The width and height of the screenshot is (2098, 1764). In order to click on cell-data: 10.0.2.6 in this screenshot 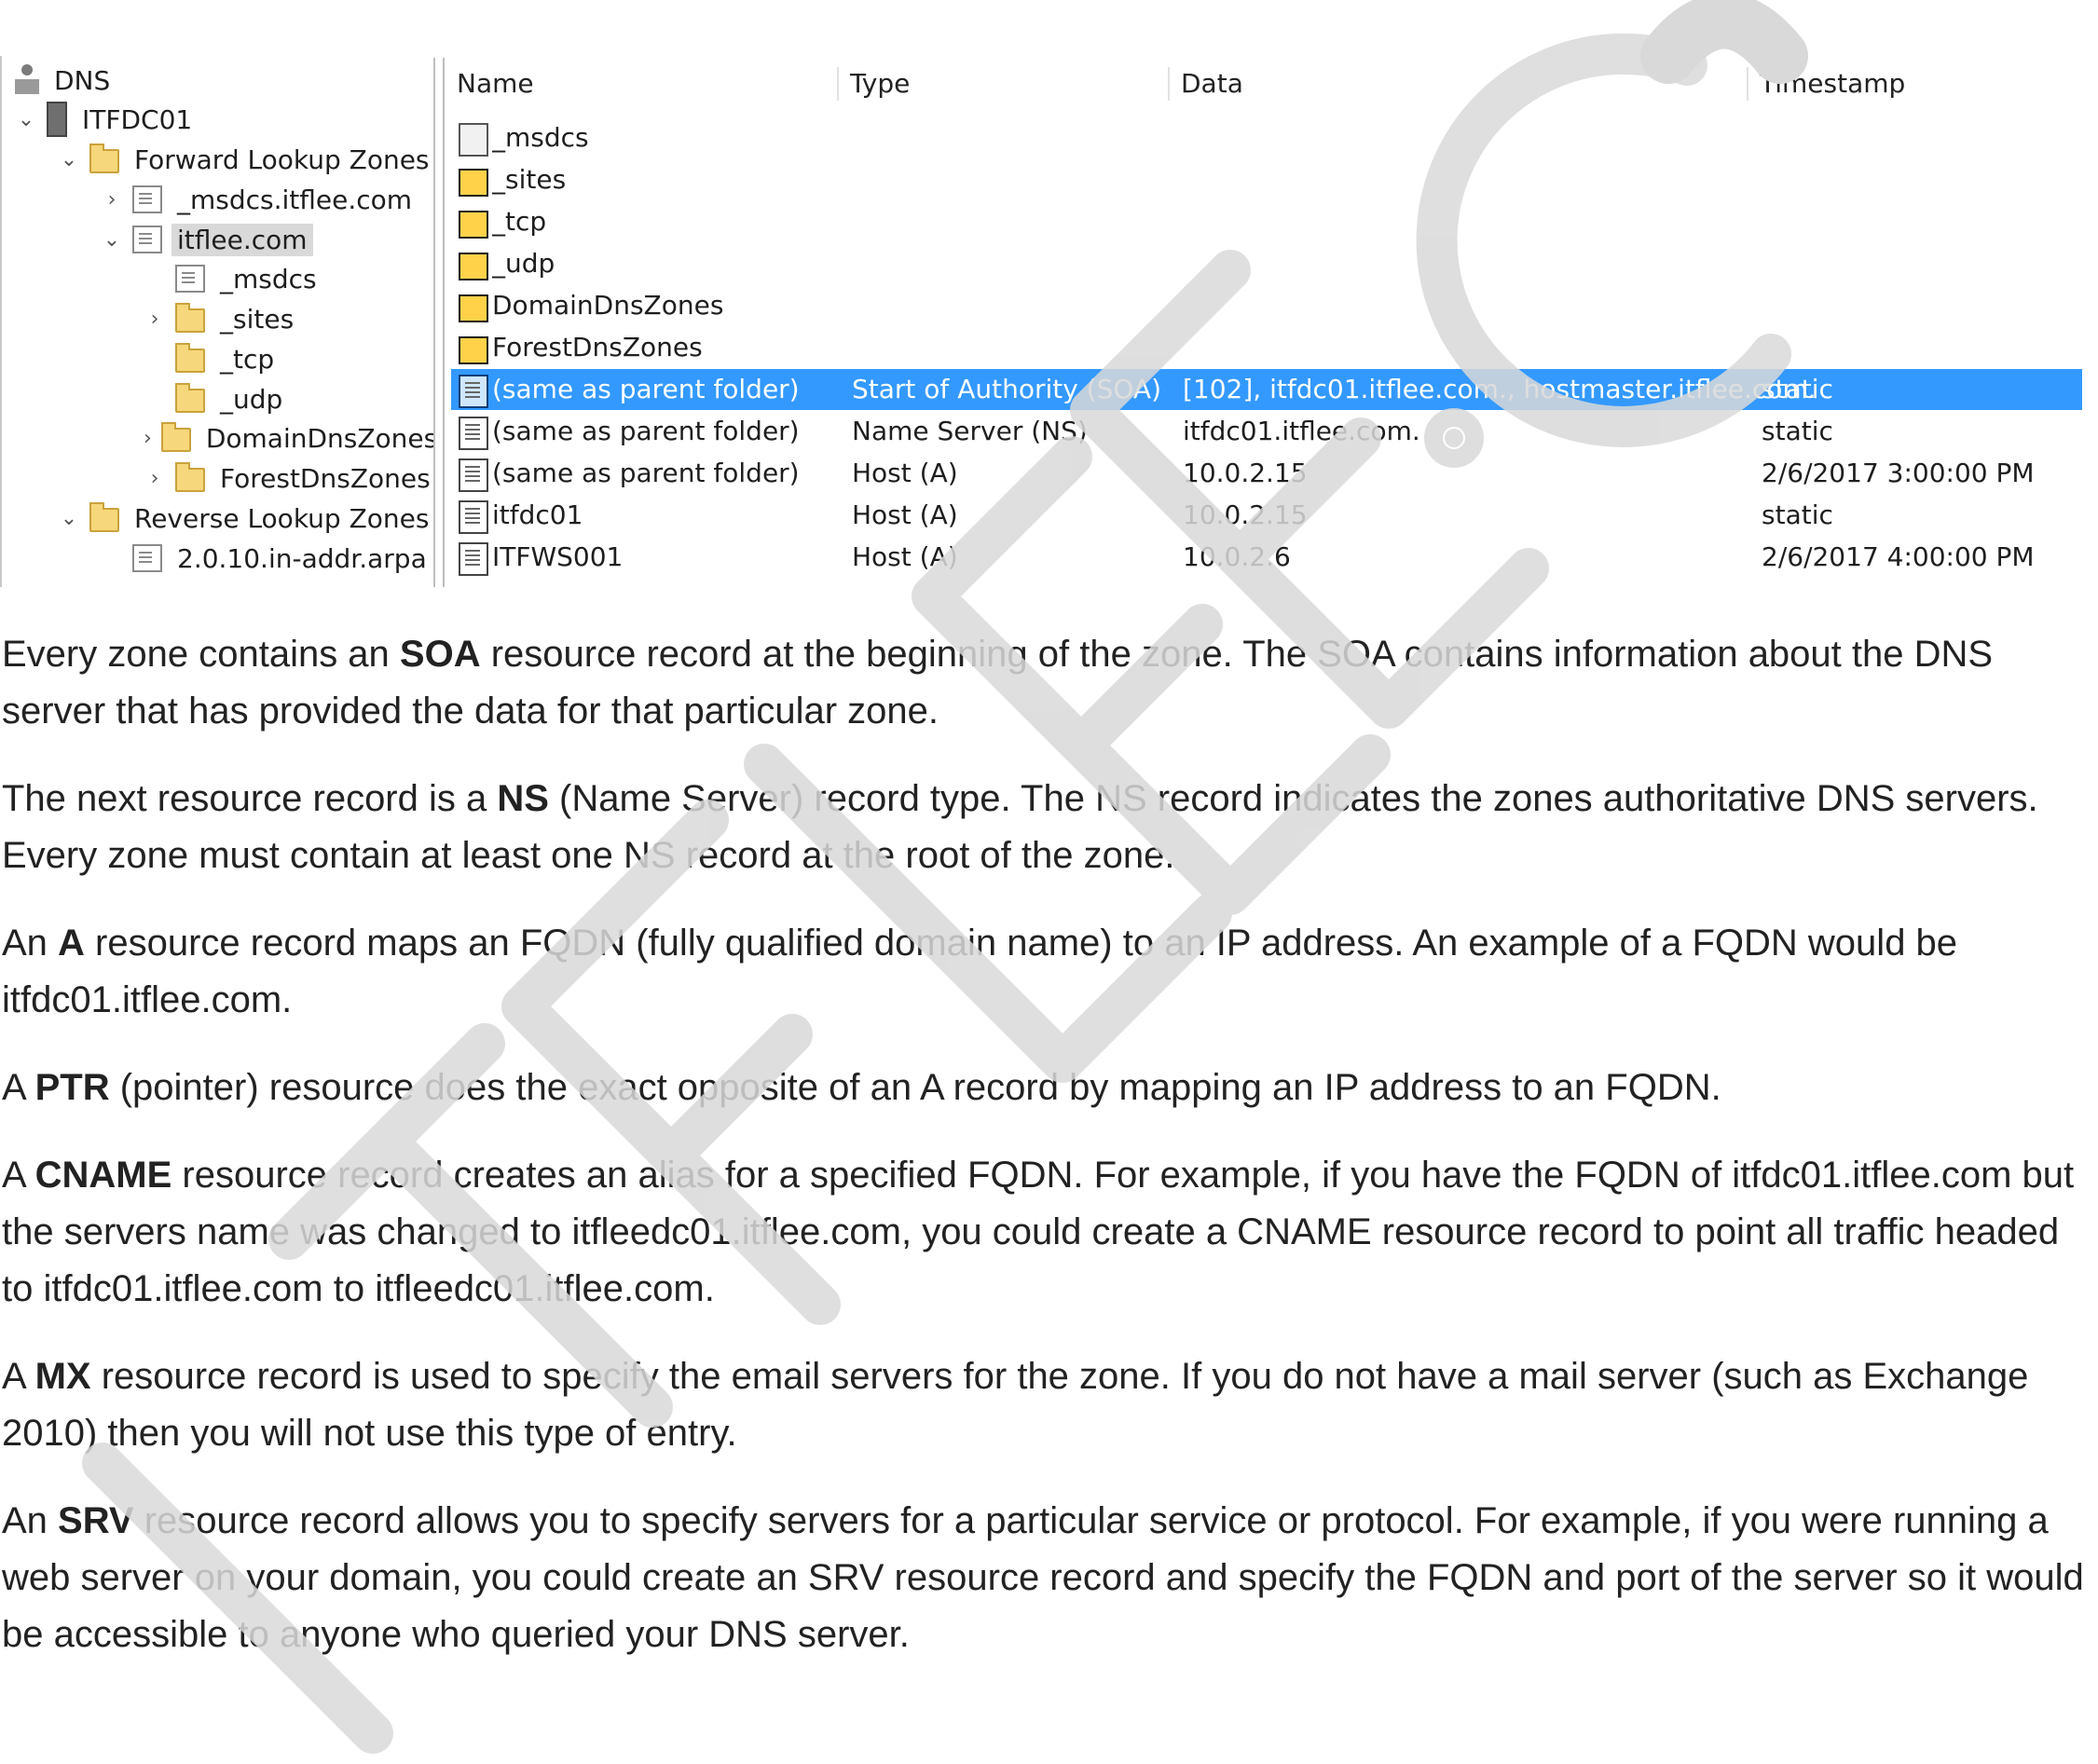, I will do `click(1237, 556)`.